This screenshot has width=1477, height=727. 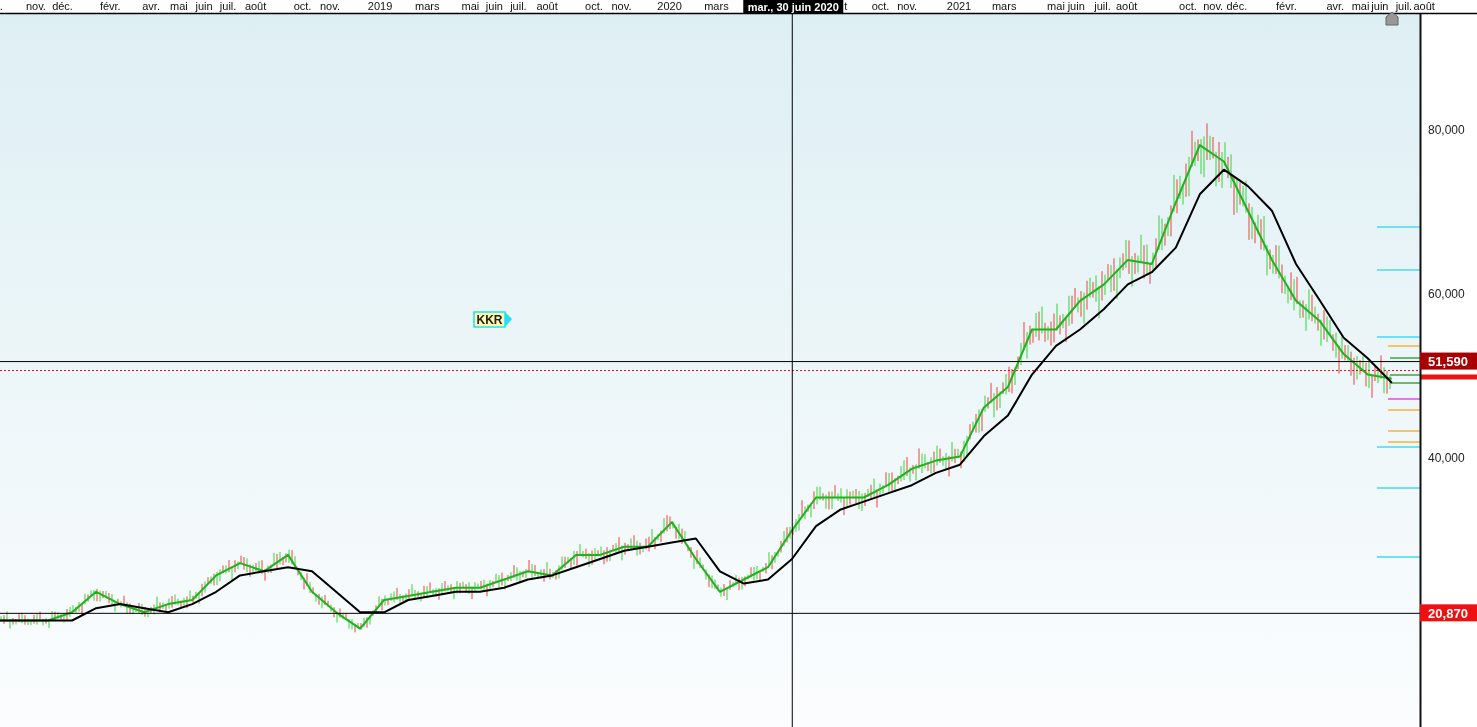 What do you see at coordinates (1, 6) in the screenshot?
I see `axis-label: .` at bounding box center [1, 6].